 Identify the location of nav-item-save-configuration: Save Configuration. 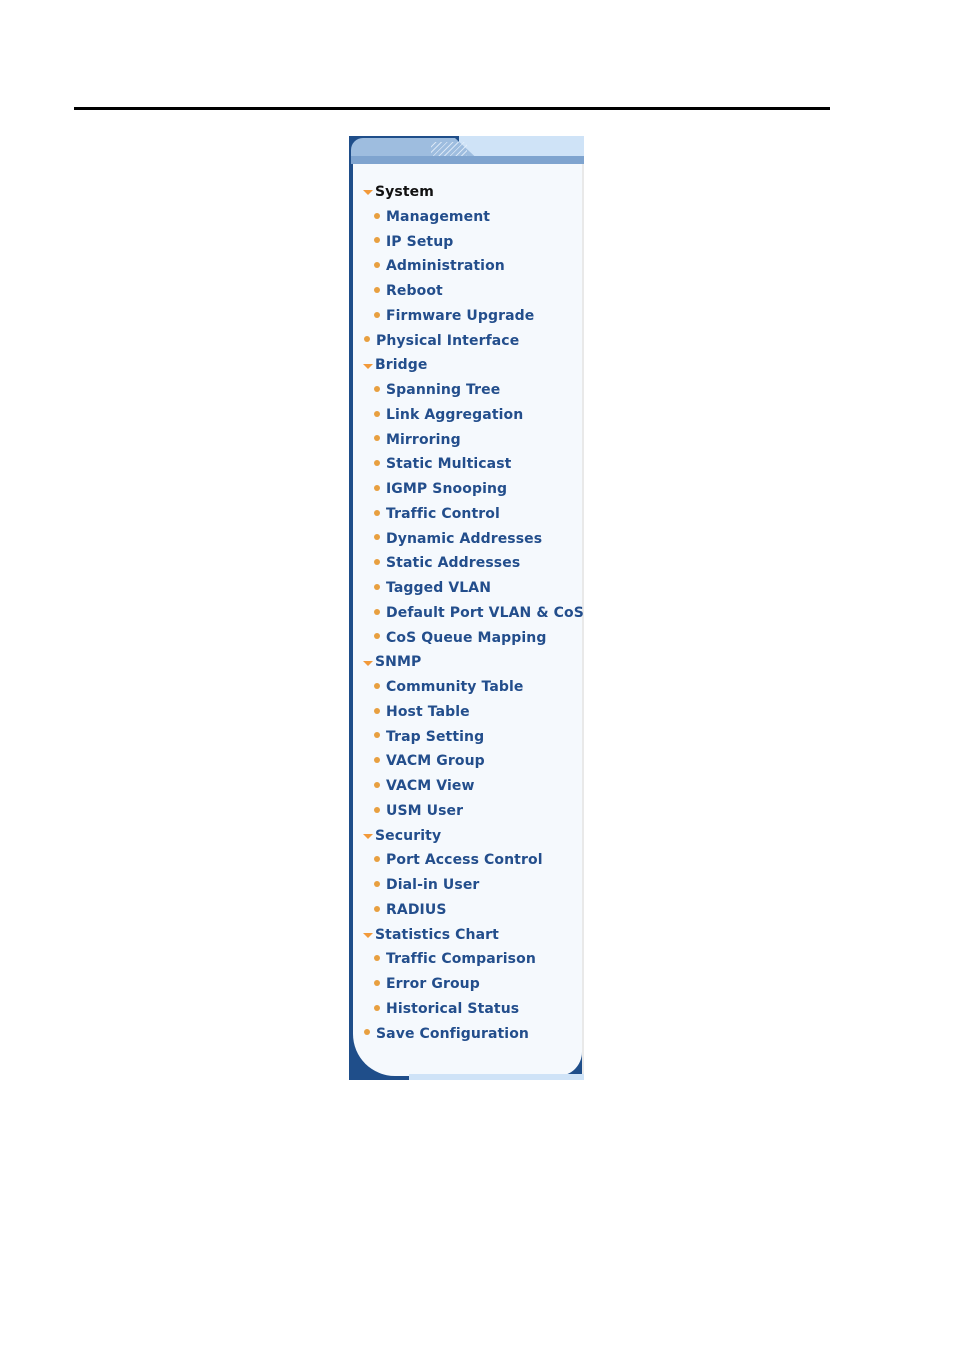
(473, 1034).